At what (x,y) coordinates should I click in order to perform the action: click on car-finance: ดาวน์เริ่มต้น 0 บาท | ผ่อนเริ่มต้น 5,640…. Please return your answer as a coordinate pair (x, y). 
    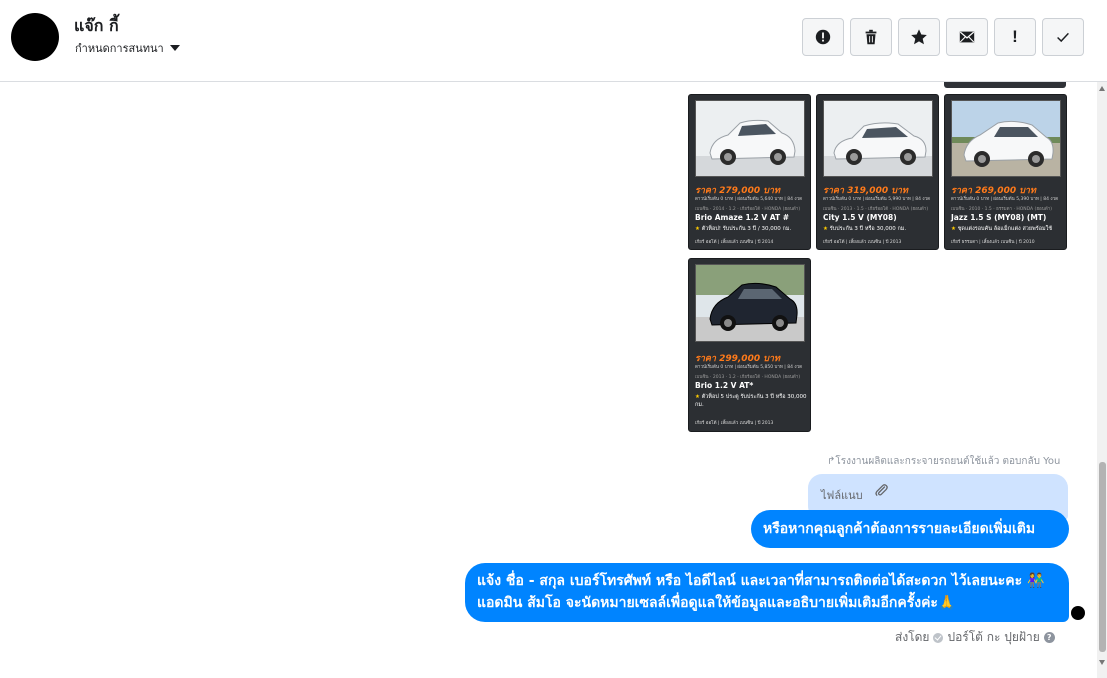
    Looking at the image, I should click on (749, 199).